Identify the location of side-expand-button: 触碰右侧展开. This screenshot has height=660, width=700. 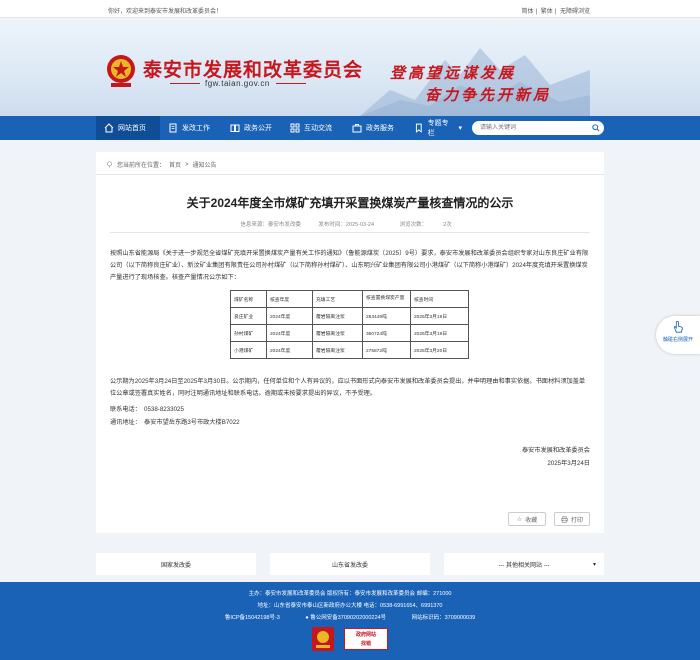
(678, 335).